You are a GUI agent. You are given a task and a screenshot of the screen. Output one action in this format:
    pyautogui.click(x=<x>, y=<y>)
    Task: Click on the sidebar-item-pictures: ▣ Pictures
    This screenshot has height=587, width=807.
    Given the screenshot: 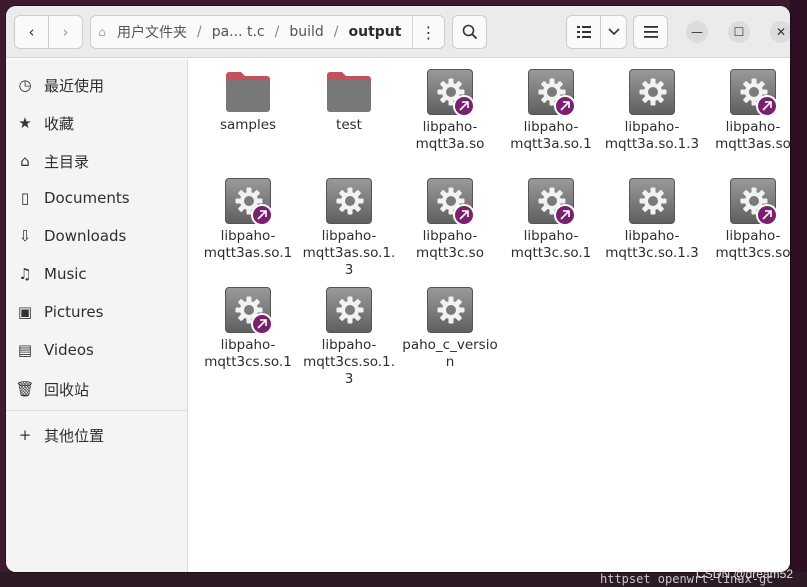 What is the action you would take?
    pyautogui.click(x=97, y=312)
    